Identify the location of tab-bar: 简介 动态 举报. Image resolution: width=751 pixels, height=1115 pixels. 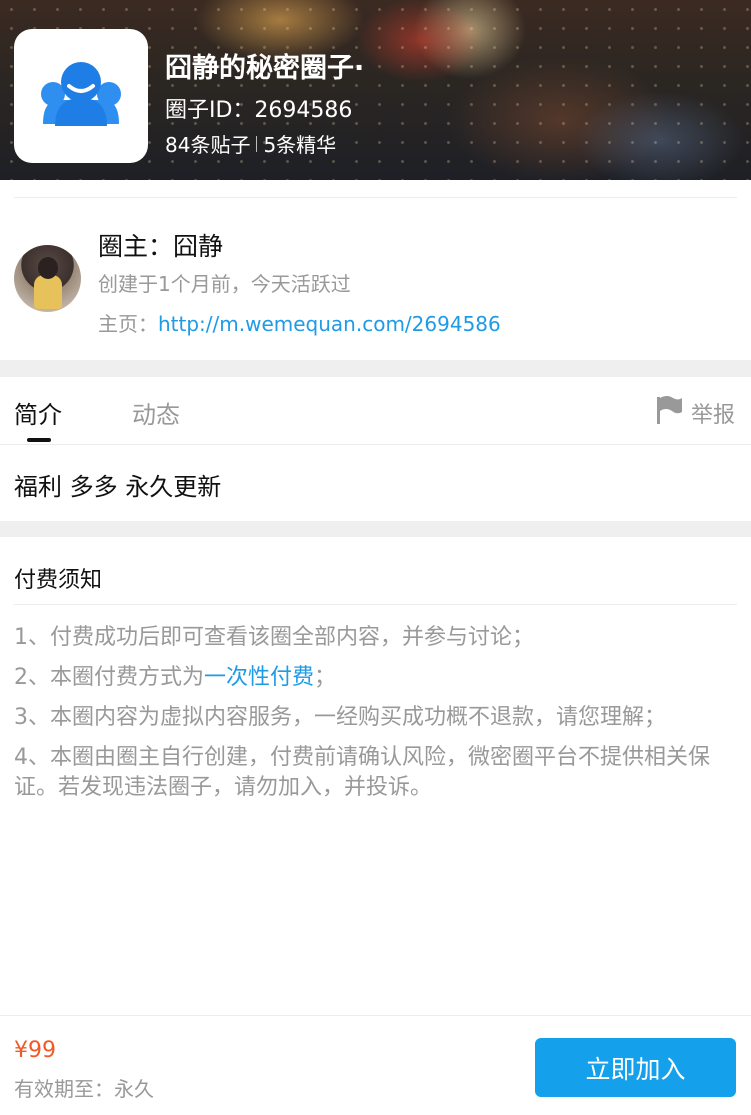
(375, 411).